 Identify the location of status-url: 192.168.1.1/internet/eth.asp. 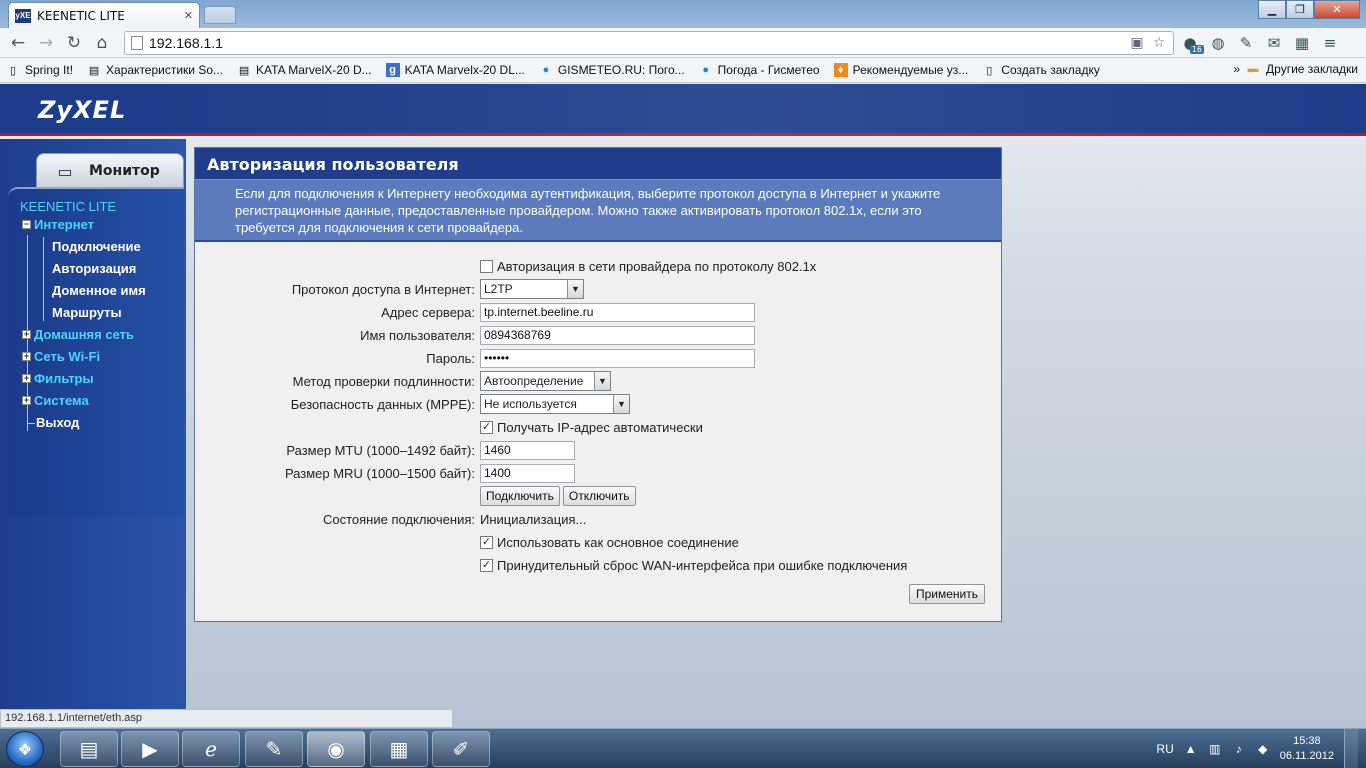
(226, 718).